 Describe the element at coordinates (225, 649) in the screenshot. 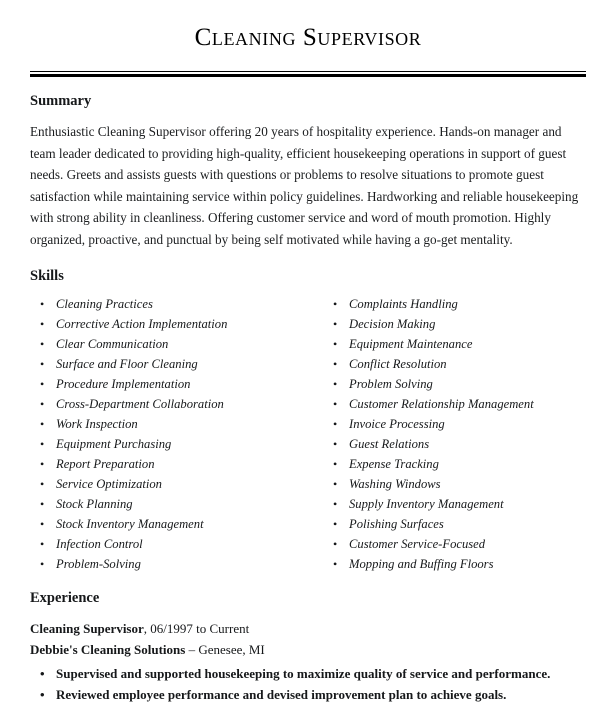

I see `job-location: – Genesee, MI` at that location.